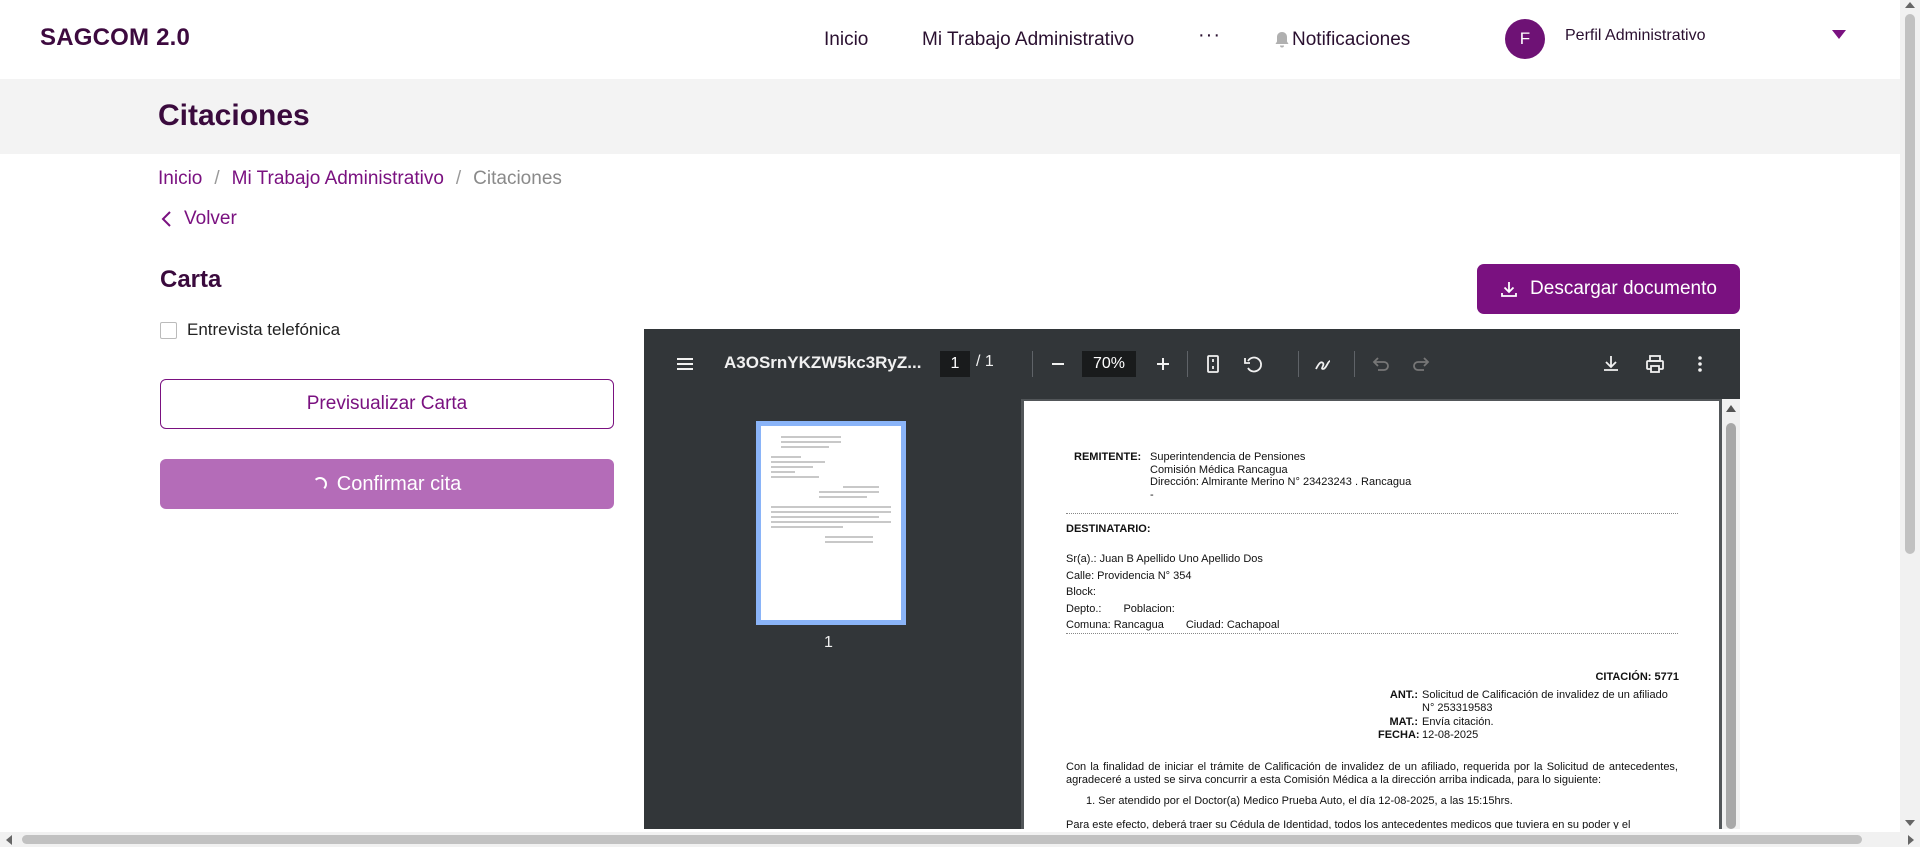  What do you see at coordinates (9, 840) in the screenshot?
I see `scroll-left-arrow` at bounding box center [9, 840].